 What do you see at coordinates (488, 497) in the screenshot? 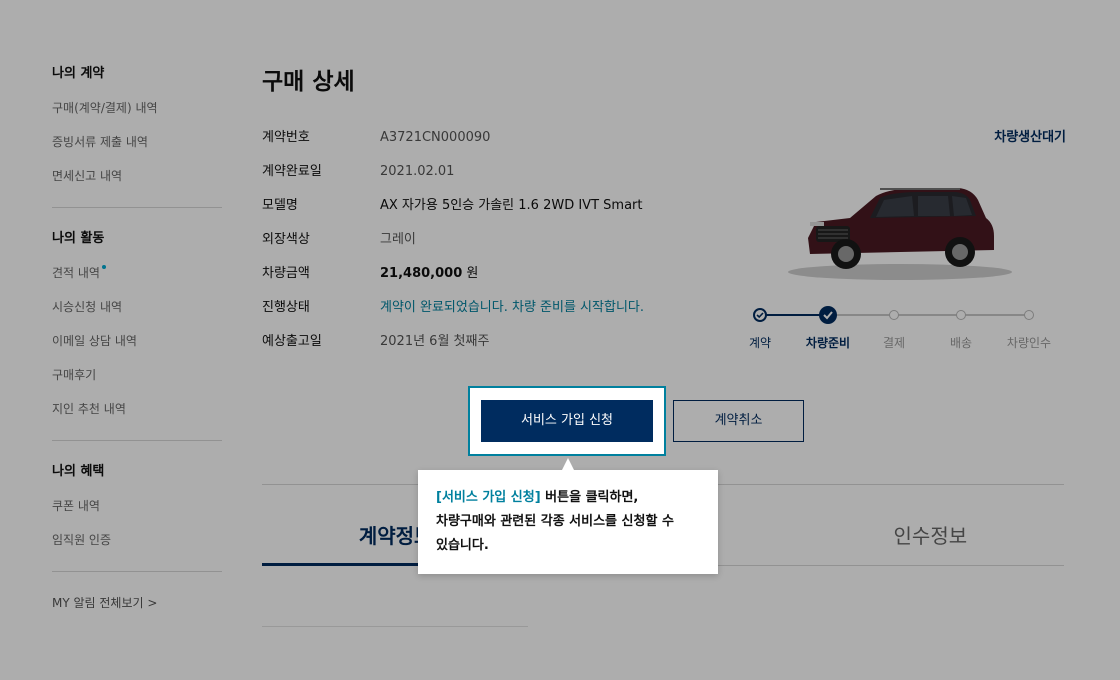
I see `tooltip-highlight: [서비스 가입 신청]` at bounding box center [488, 497].